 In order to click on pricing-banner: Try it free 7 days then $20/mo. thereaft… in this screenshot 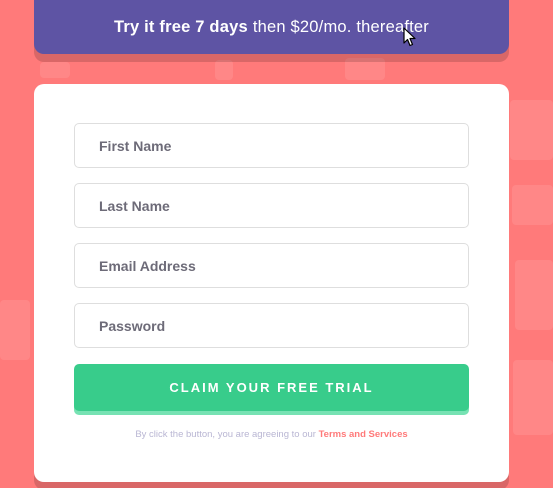, I will do `click(271, 27)`.